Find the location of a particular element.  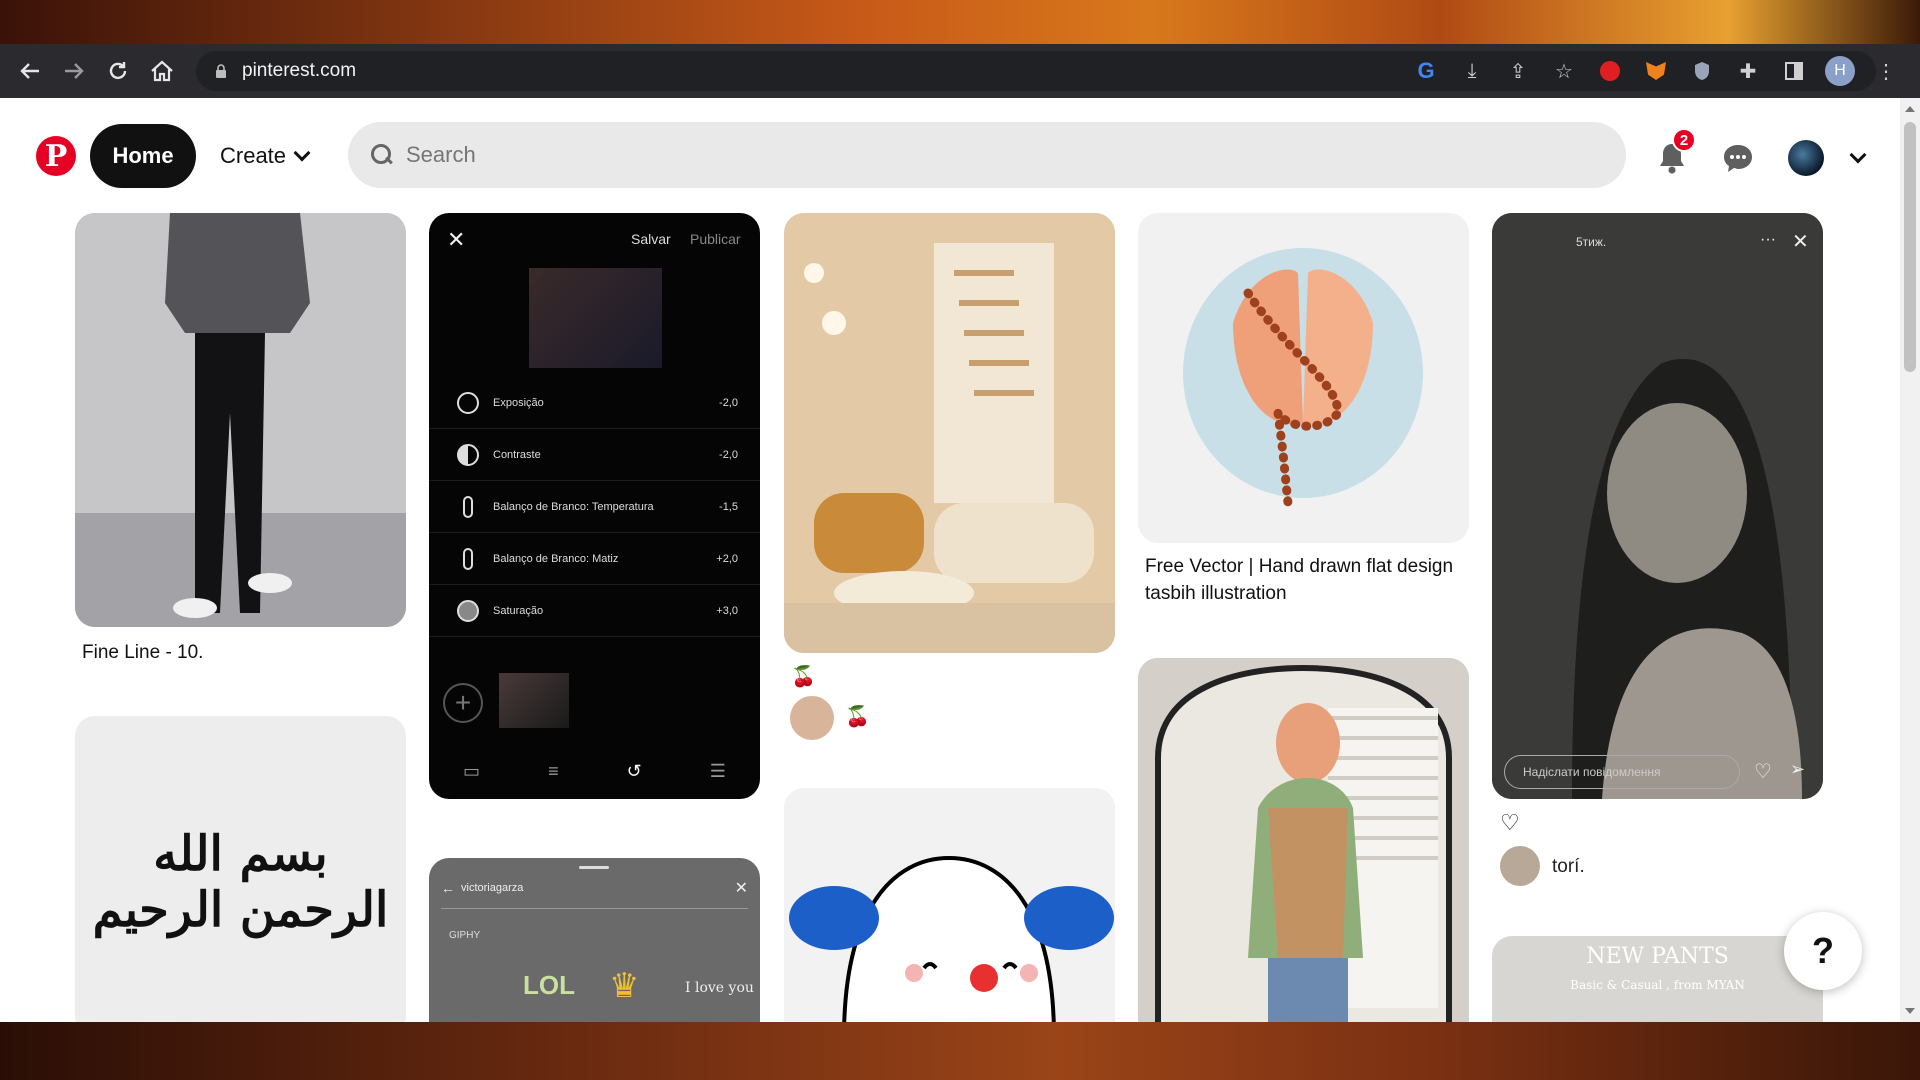

bottom-tool-icons: ▭ ≡ ↺ ☰ is located at coordinates (594, 771).